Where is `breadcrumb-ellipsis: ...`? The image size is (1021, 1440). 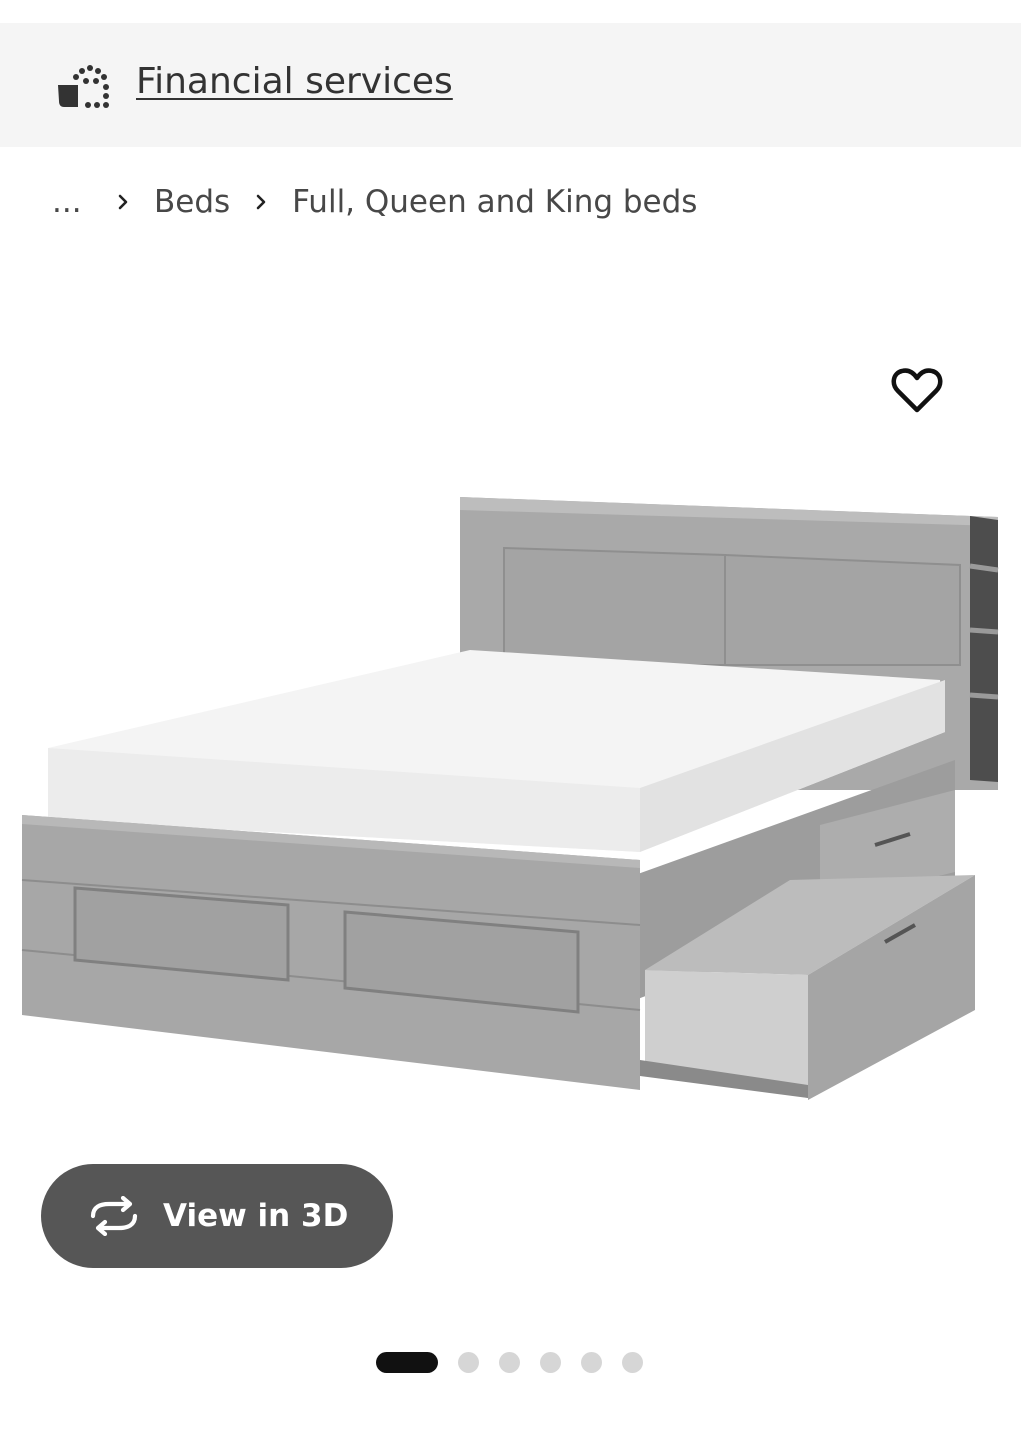 breadcrumb-ellipsis: ... is located at coordinates (72, 202).